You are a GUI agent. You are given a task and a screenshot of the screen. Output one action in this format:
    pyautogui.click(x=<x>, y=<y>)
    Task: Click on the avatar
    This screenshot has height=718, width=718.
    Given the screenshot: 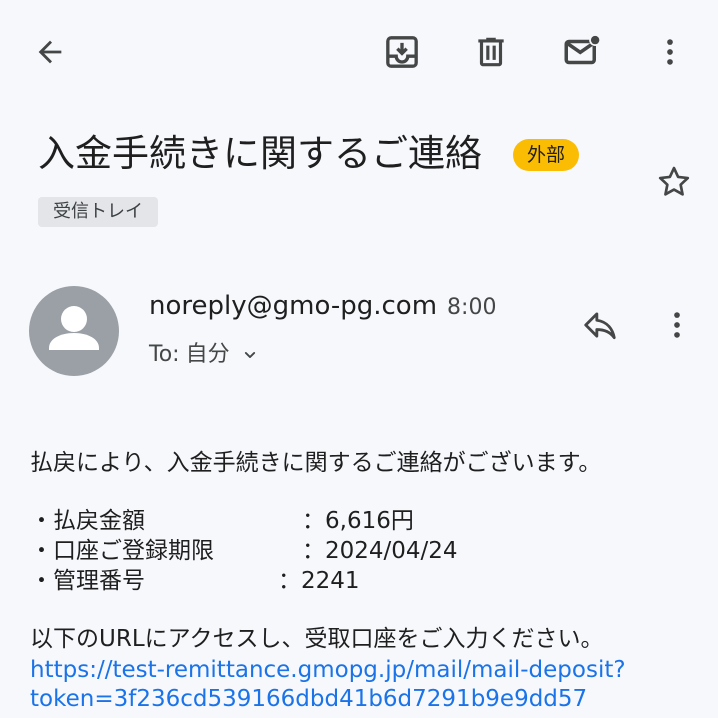 What is the action you would take?
    pyautogui.click(x=74, y=331)
    